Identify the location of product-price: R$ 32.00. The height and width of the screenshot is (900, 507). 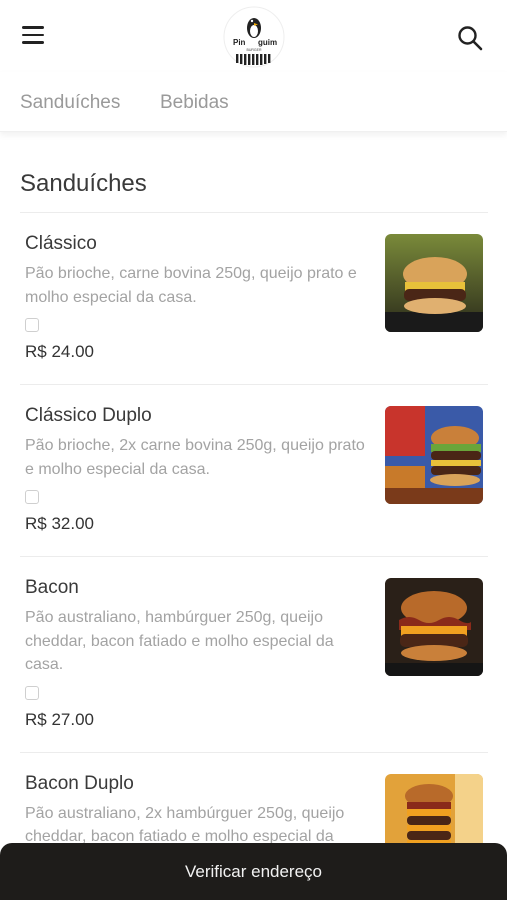
(59, 523).